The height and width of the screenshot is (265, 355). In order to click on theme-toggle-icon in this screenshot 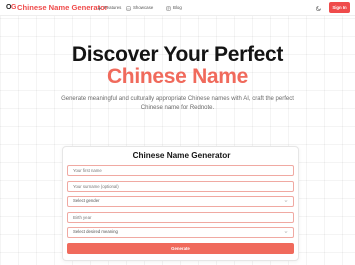, I will do `click(318, 8)`.